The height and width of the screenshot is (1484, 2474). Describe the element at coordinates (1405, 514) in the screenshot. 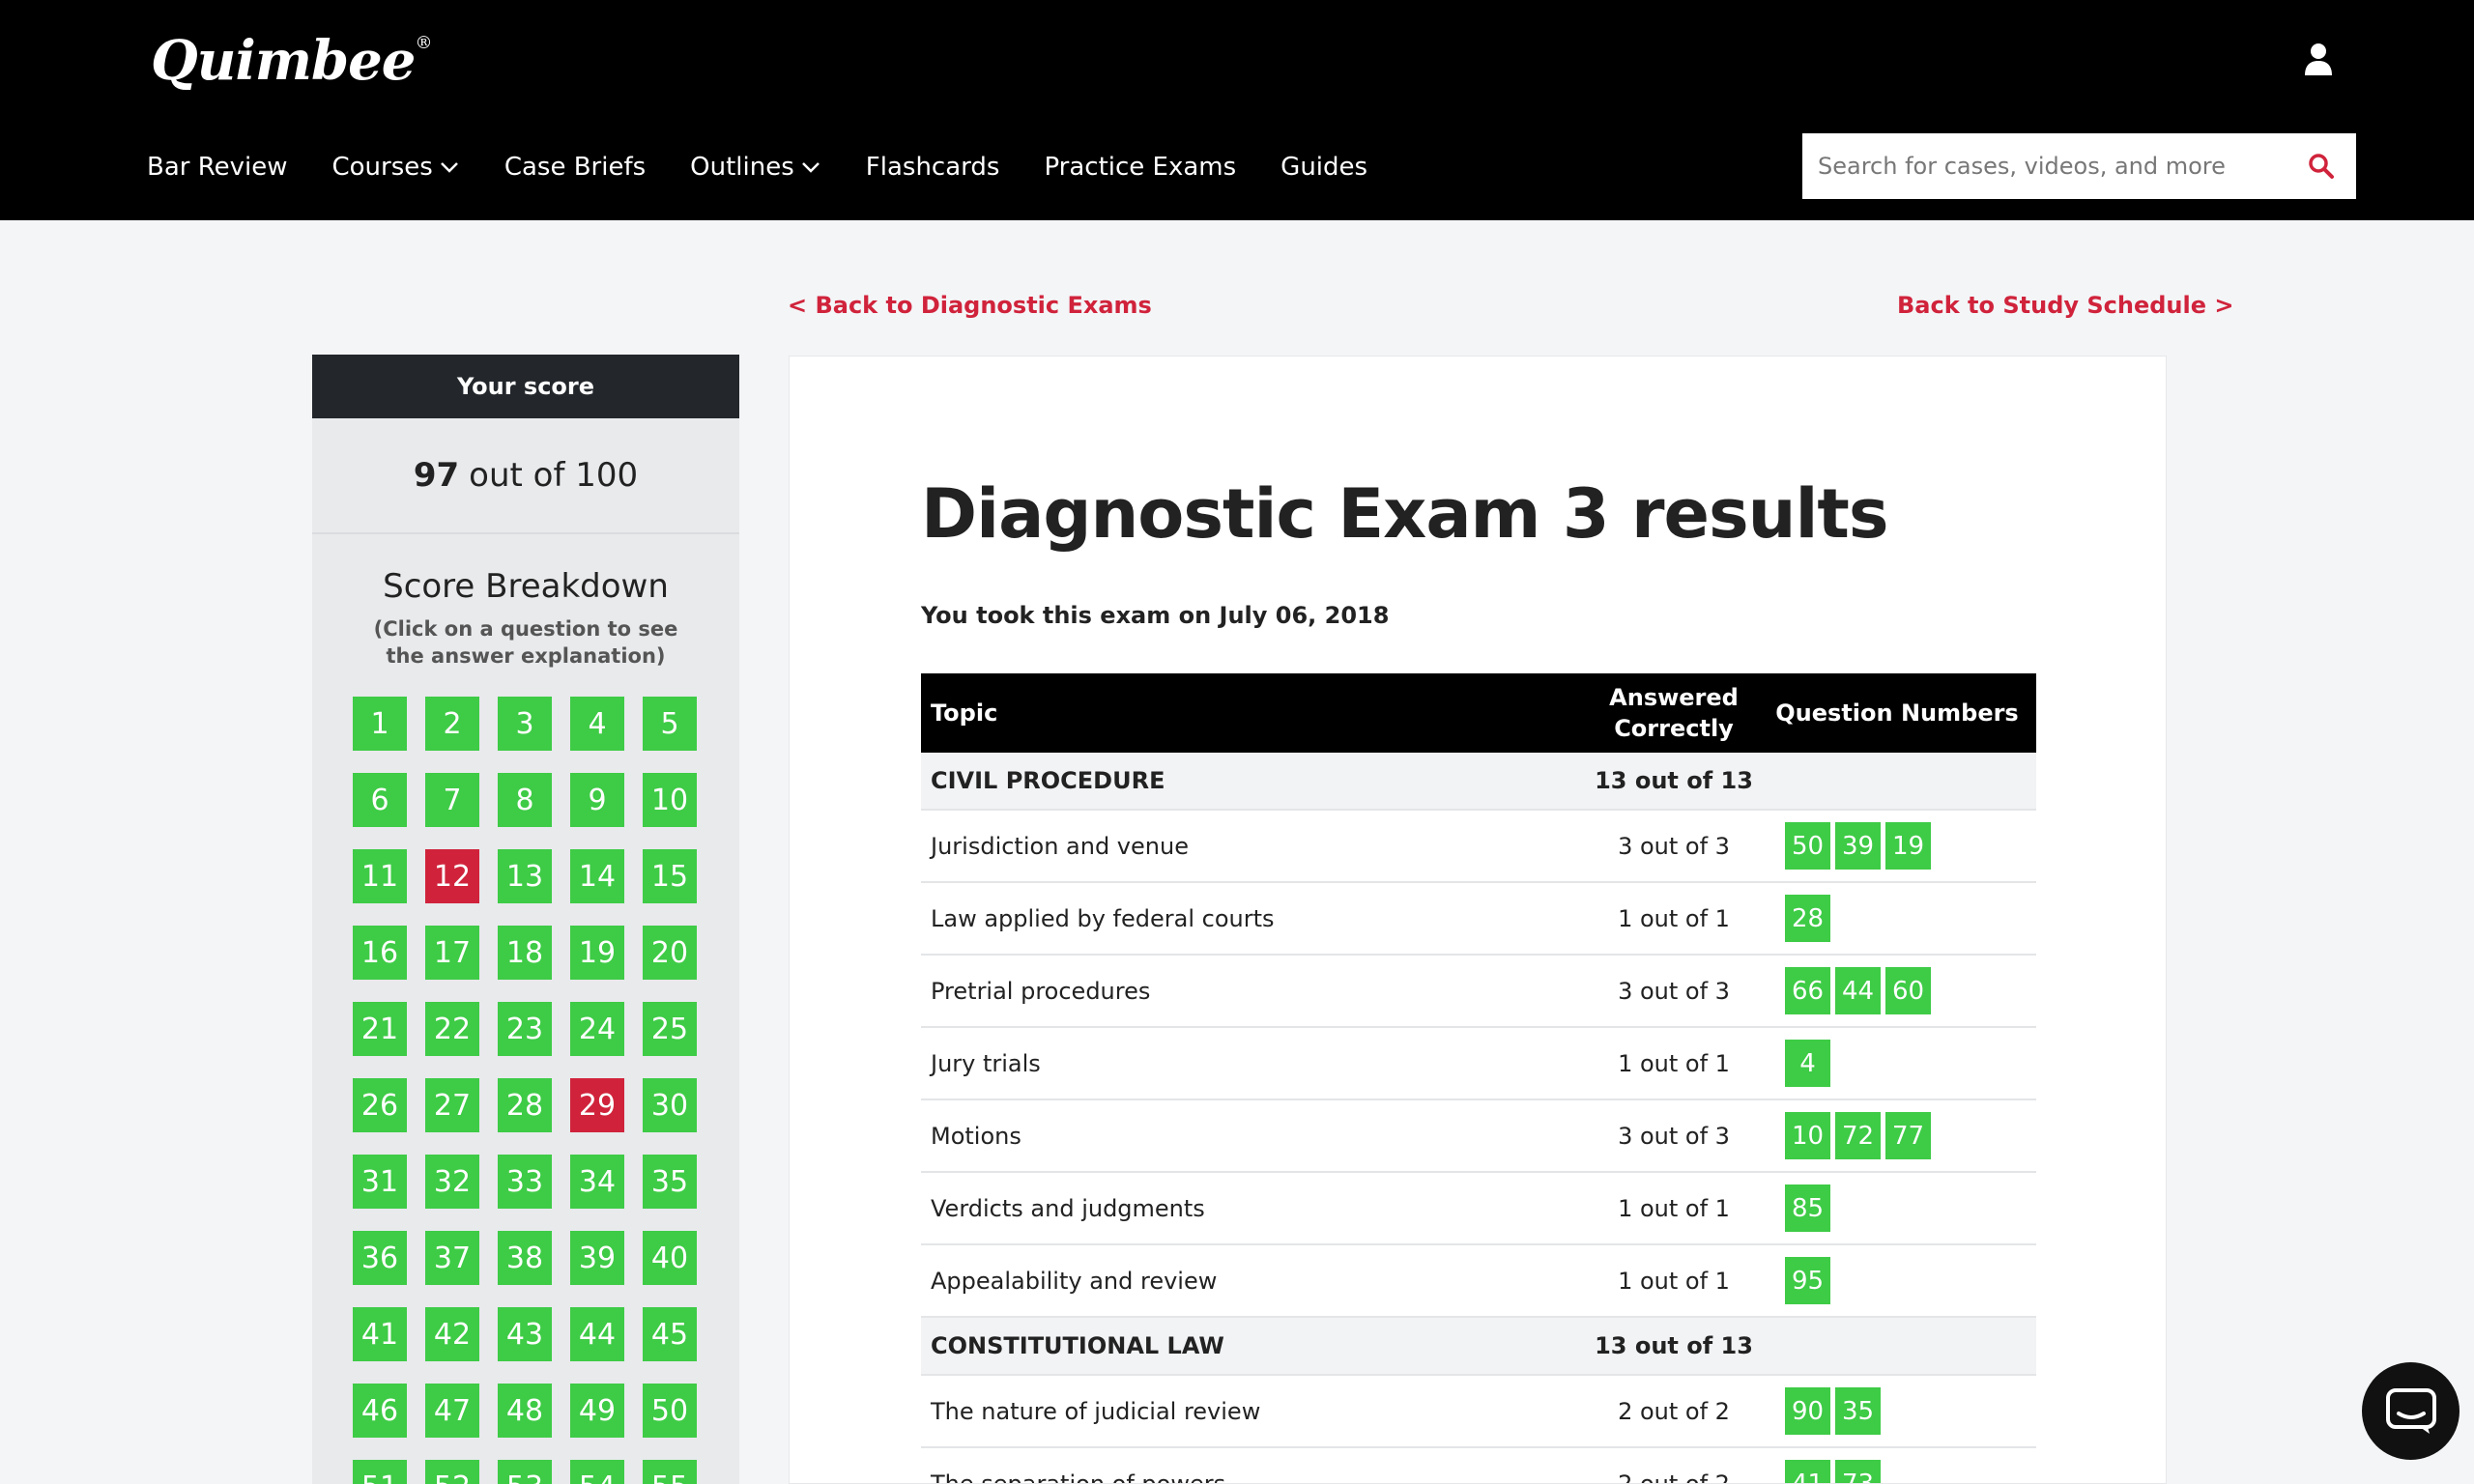

I see `page-title: Diagnostic Exam 3 results` at that location.